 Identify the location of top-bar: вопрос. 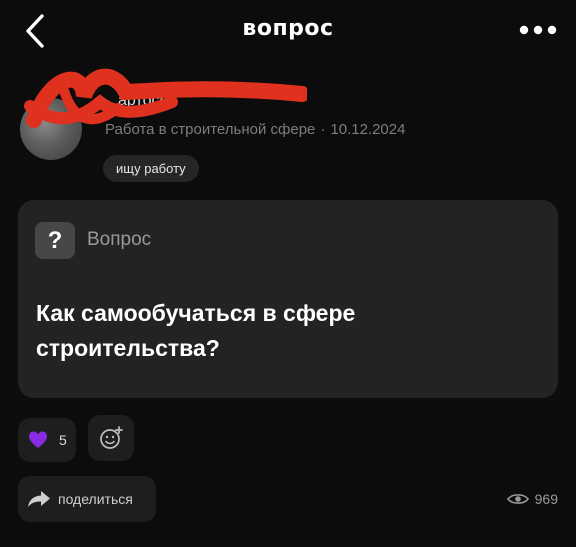
(288, 33).